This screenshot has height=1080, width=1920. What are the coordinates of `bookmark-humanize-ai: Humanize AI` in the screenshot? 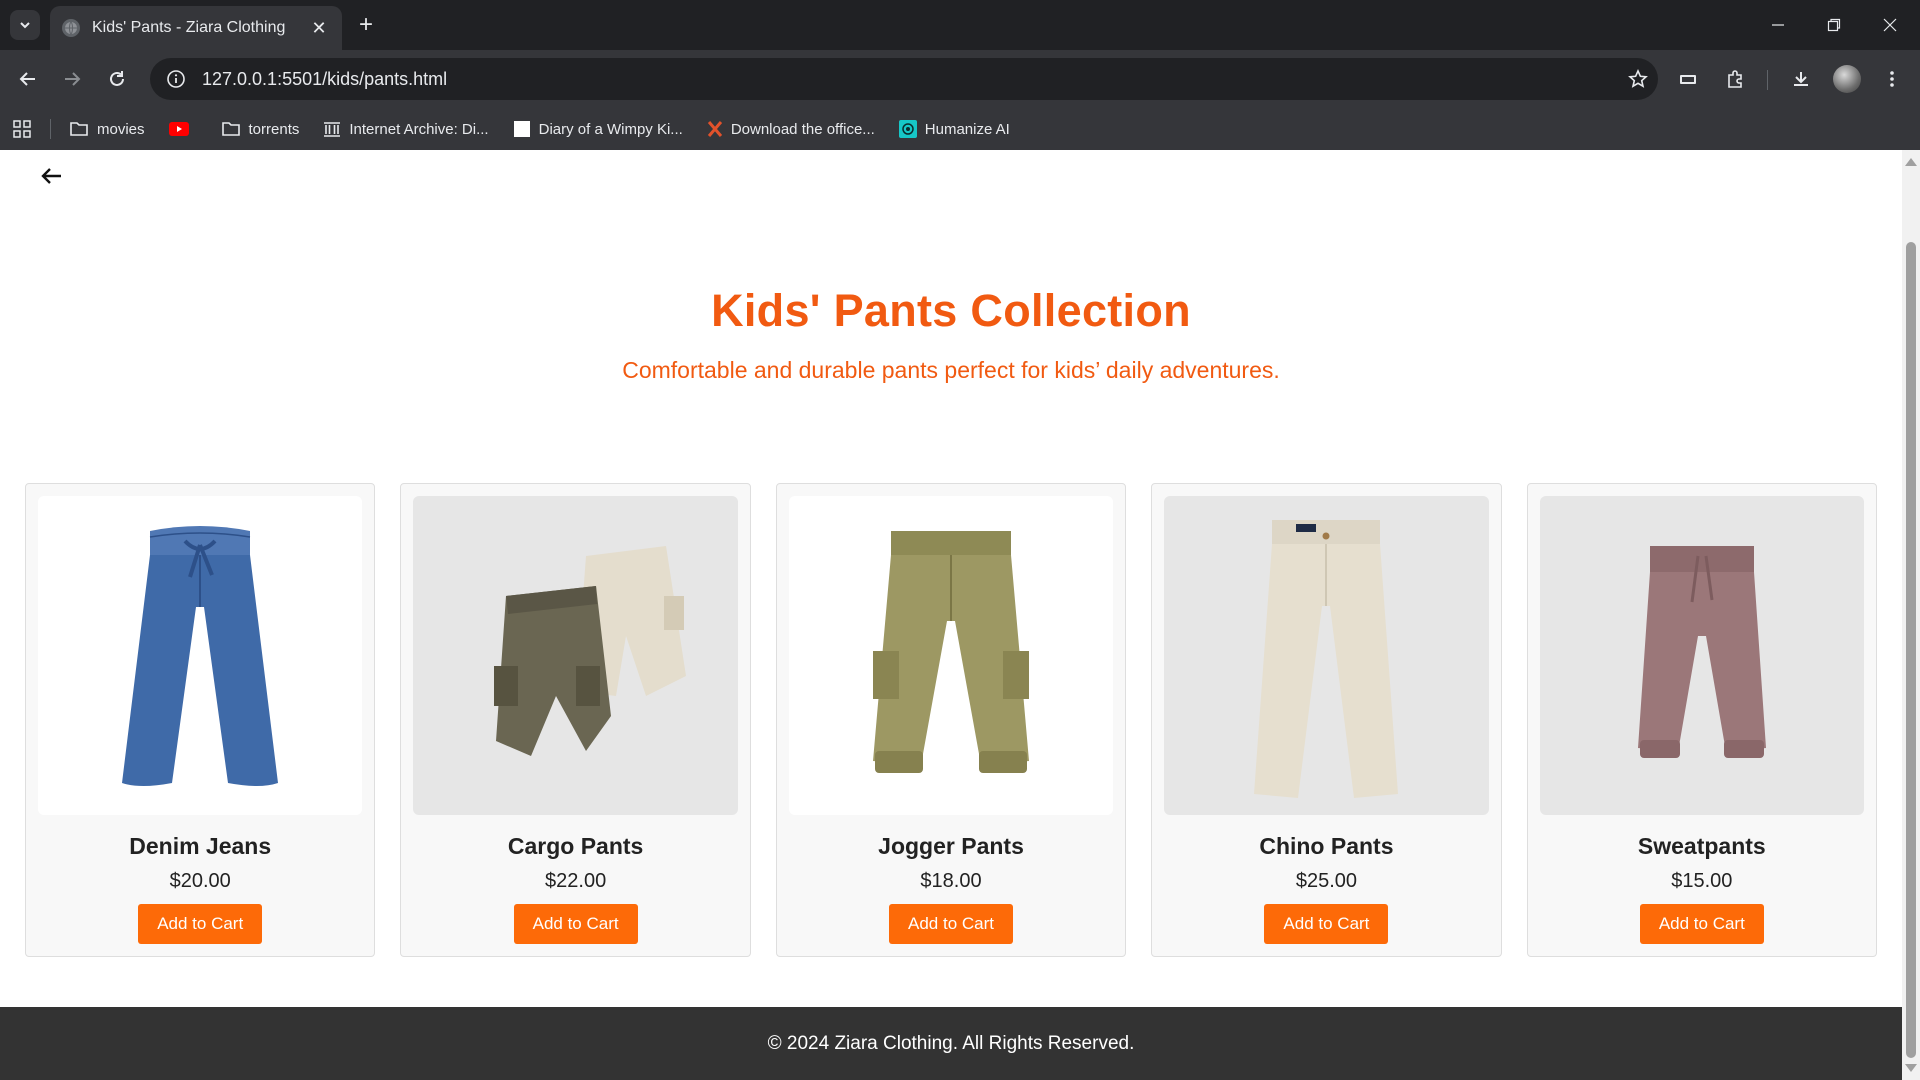 It's located at (954, 129).